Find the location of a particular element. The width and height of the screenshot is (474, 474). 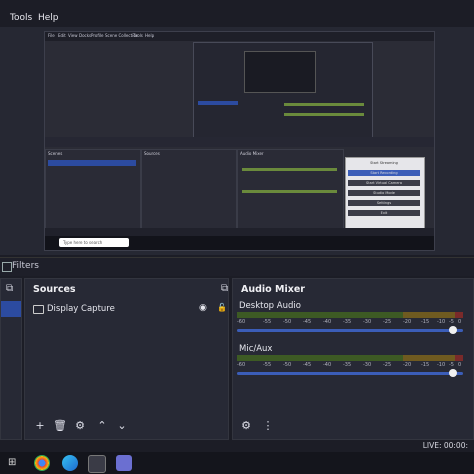

preview-statusbar is located at coordinates (239, 232).